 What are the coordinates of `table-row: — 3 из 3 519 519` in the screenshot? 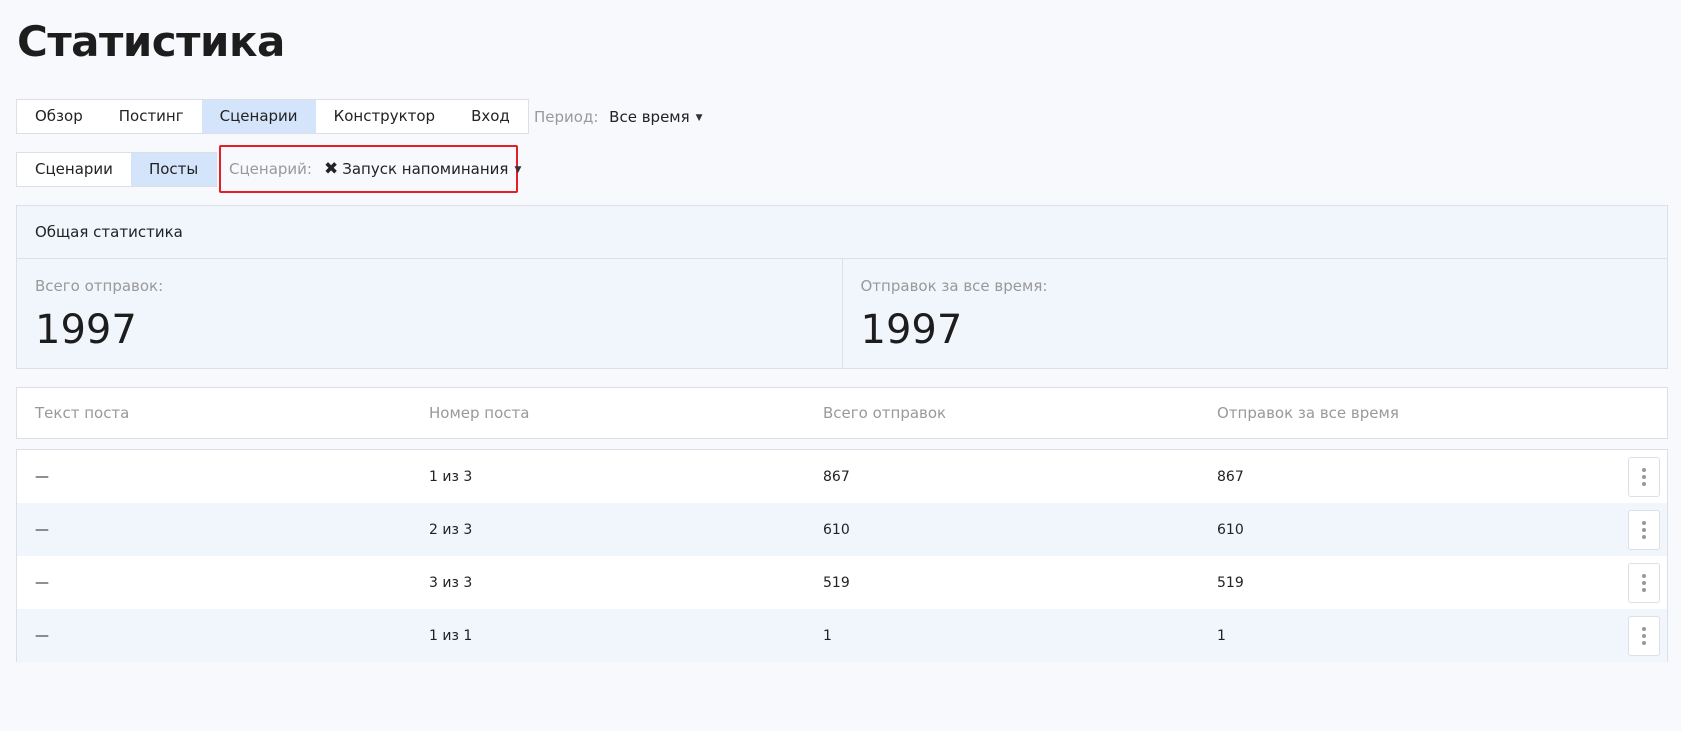 It's located at (842, 582).